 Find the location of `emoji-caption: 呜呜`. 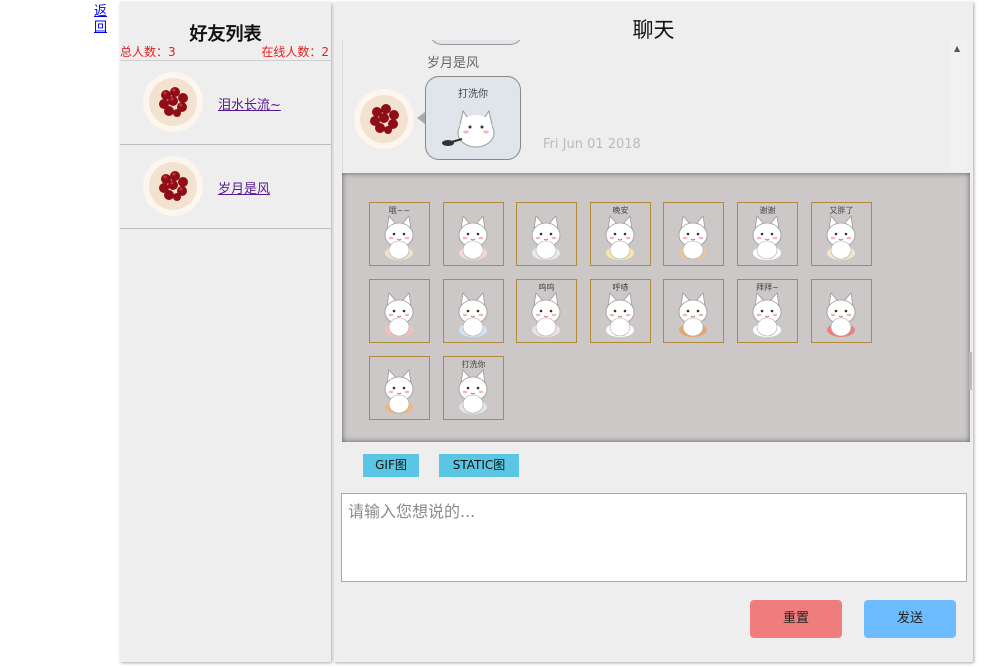

emoji-caption: 呜呜 is located at coordinates (546, 287).